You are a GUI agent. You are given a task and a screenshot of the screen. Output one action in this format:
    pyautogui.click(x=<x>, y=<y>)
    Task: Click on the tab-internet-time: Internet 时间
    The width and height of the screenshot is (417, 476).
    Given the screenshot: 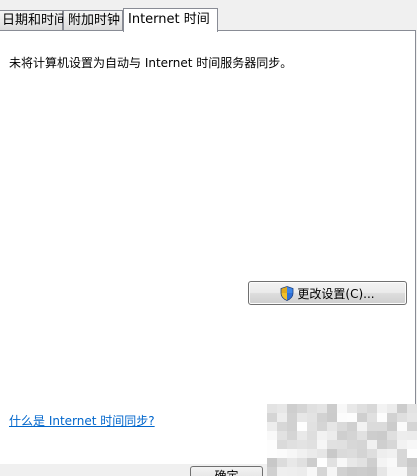 What is the action you would take?
    pyautogui.click(x=170, y=20)
    